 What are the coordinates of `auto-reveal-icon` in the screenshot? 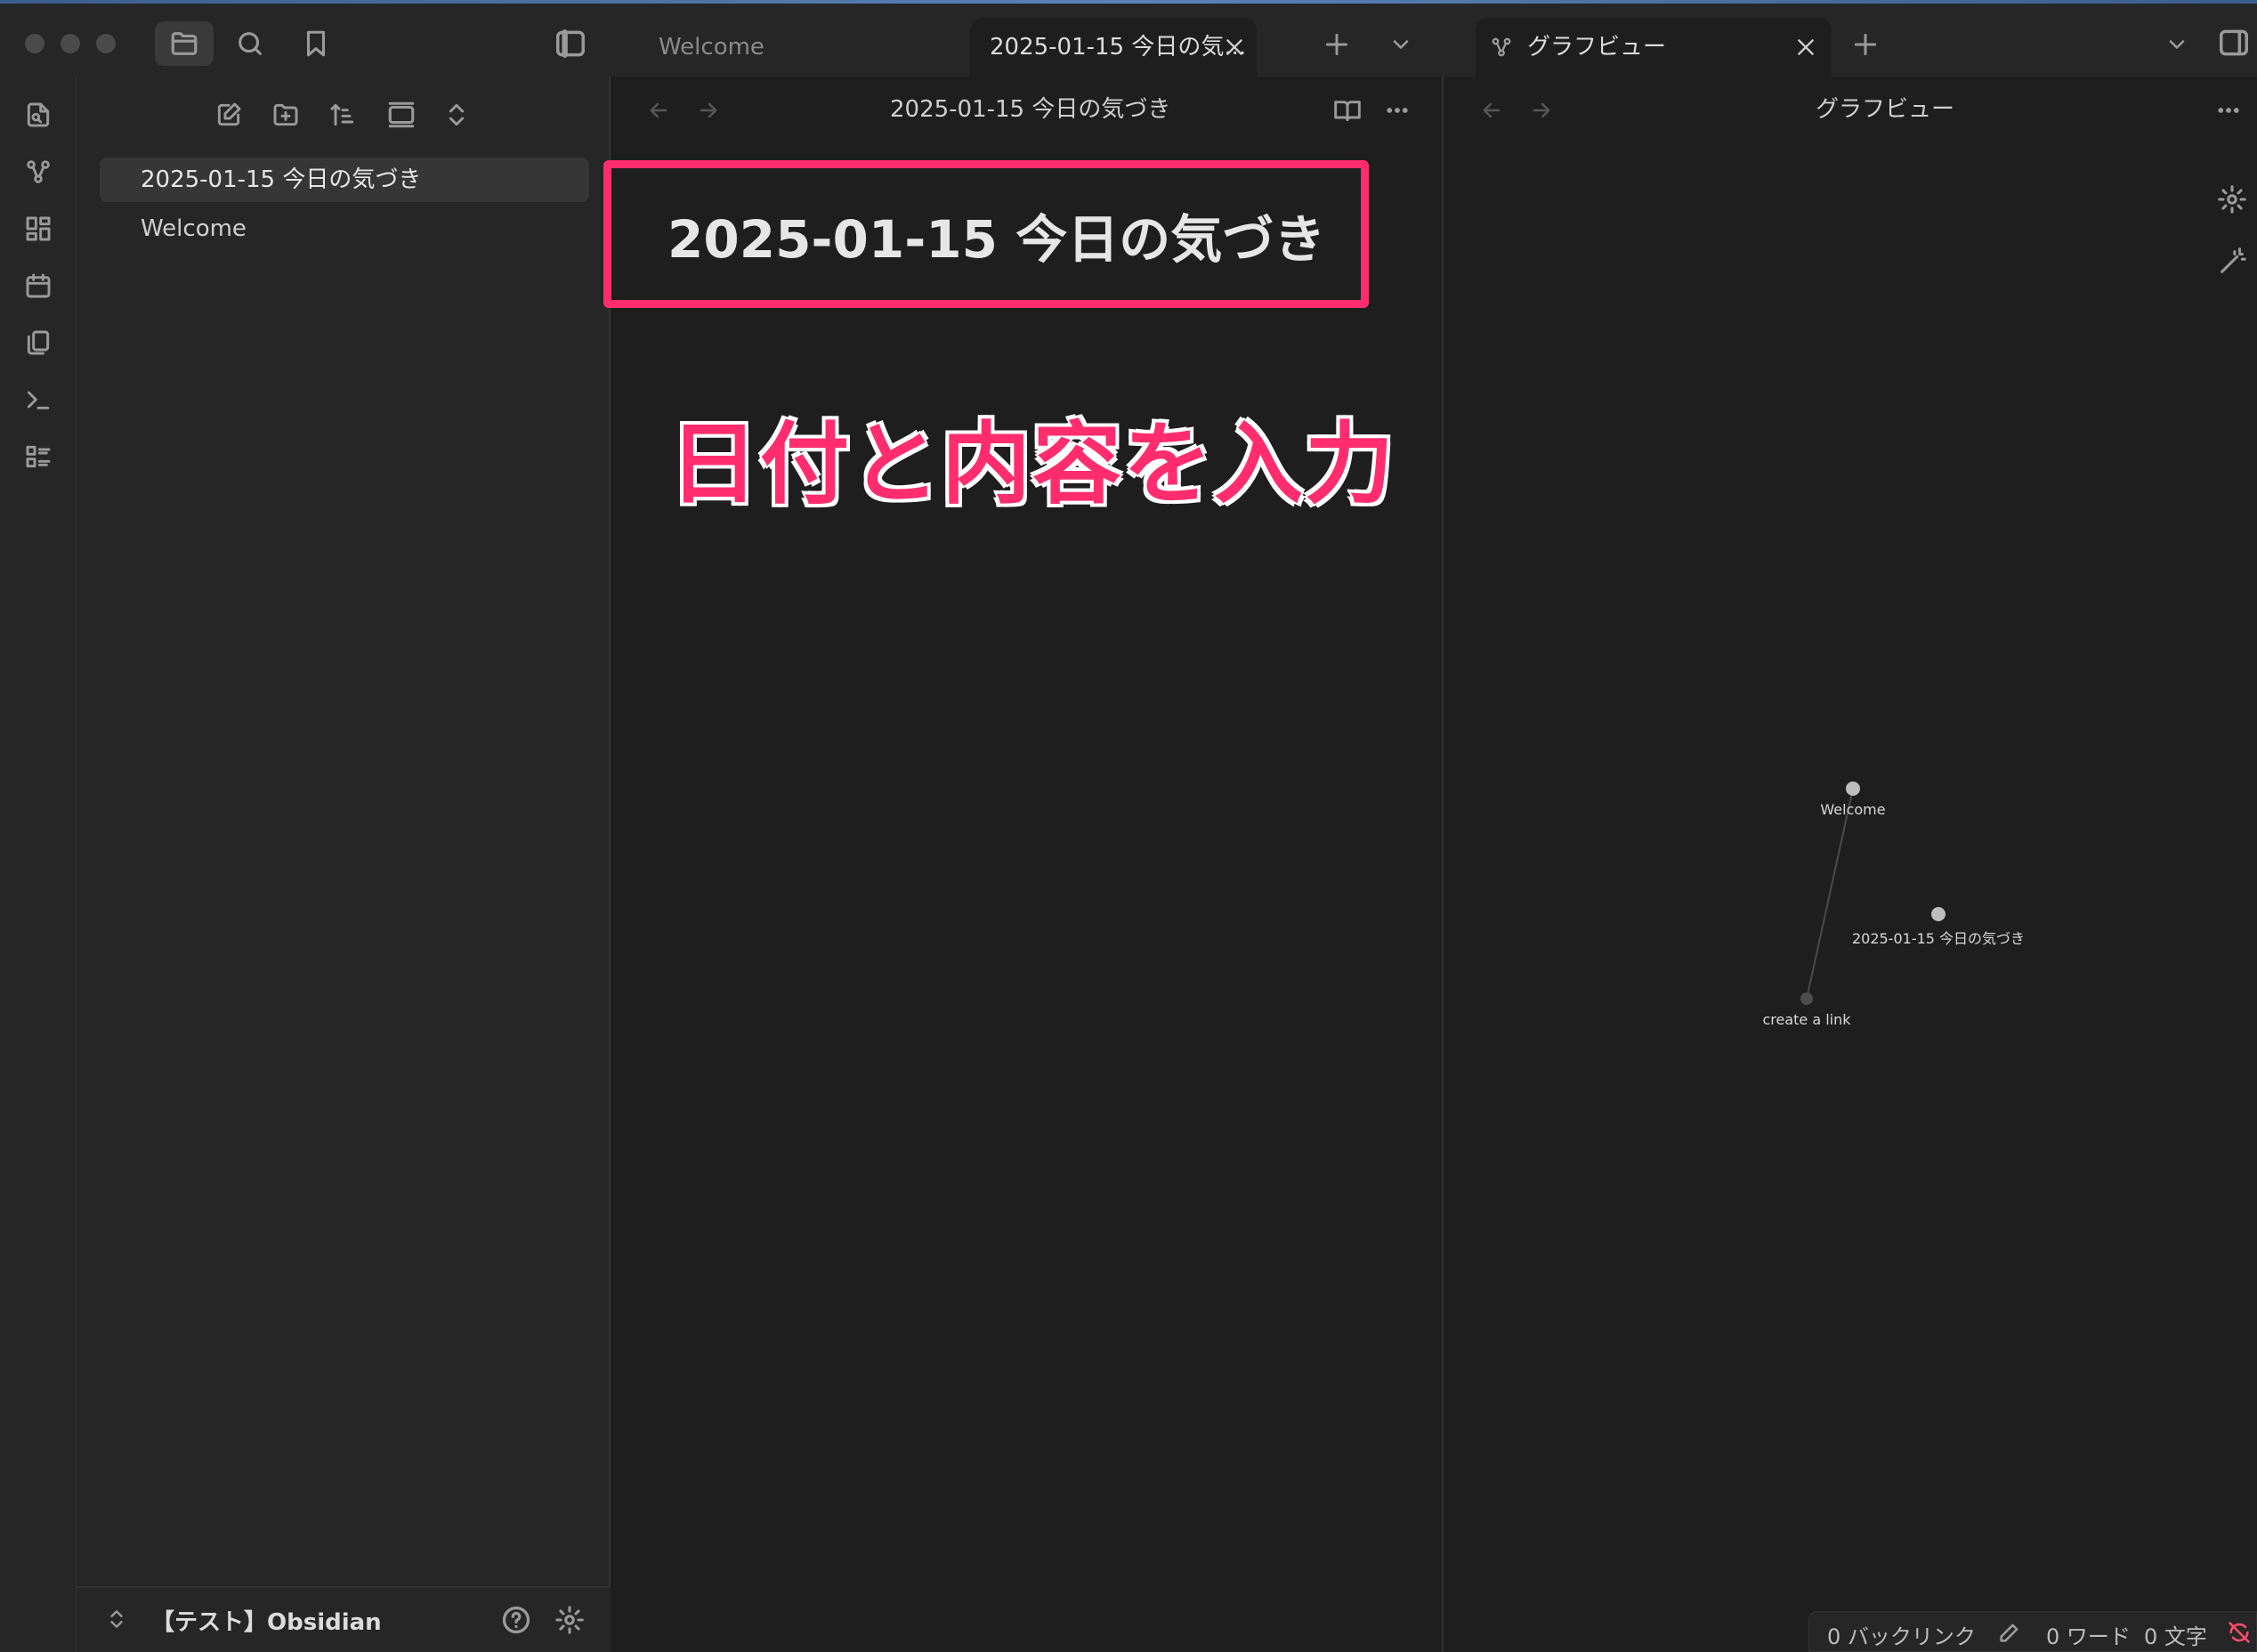 It's located at (401, 114).